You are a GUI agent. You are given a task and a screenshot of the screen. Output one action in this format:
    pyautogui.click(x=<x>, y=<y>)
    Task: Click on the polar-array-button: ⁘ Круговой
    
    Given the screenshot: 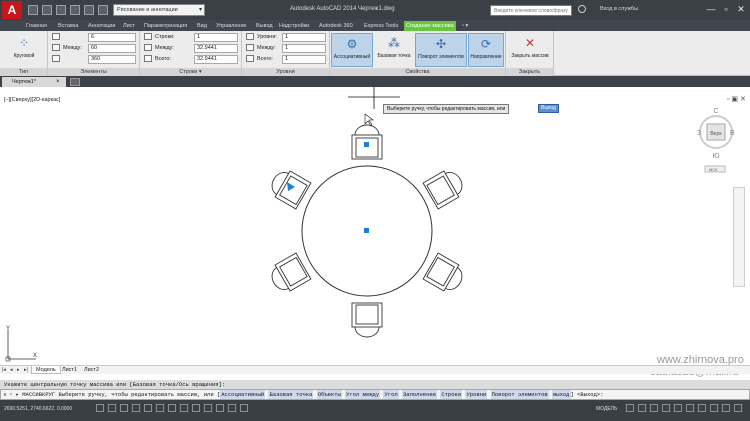 What is the action you would take?
    pyautogui.click(x=24, y=50)
    